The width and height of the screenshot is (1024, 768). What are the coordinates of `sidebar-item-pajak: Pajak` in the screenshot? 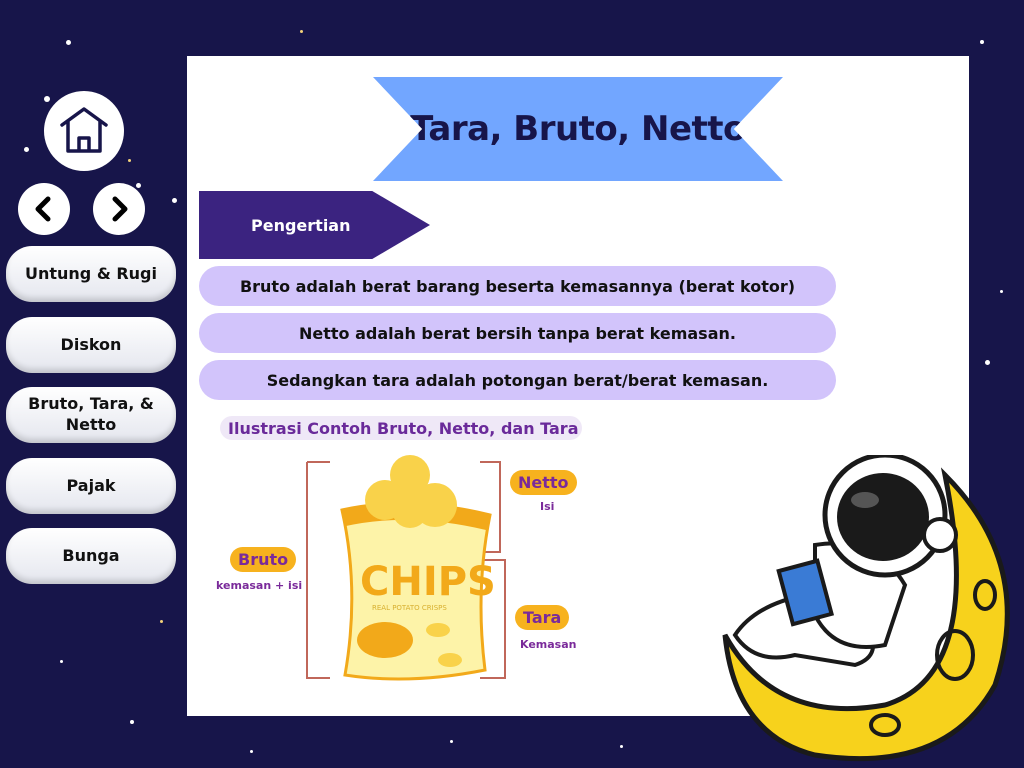 It's located at (91, 486).